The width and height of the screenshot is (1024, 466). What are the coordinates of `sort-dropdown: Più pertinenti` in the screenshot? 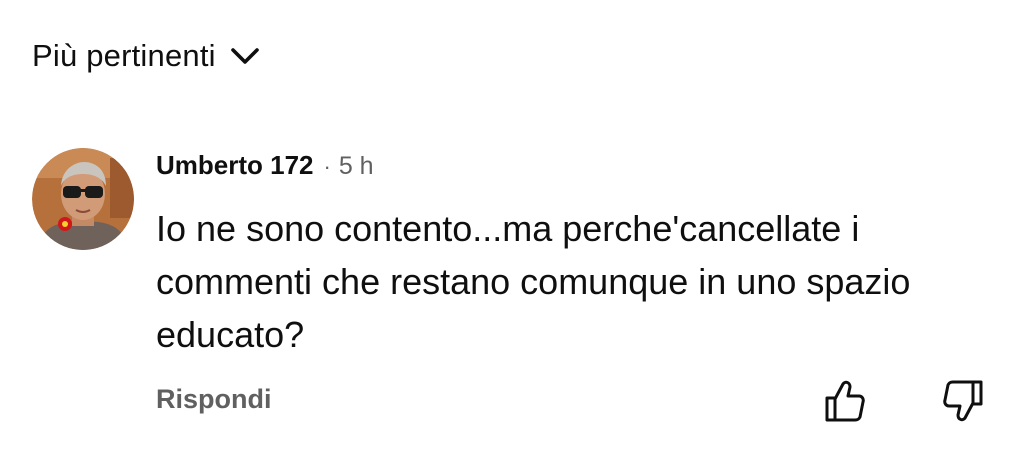 It's located at (146, 56).